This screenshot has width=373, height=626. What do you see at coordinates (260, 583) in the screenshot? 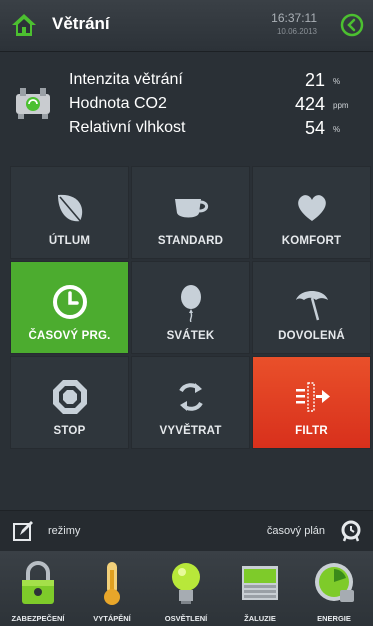
I see `blinds-icon` at bounding box center [260, 583].